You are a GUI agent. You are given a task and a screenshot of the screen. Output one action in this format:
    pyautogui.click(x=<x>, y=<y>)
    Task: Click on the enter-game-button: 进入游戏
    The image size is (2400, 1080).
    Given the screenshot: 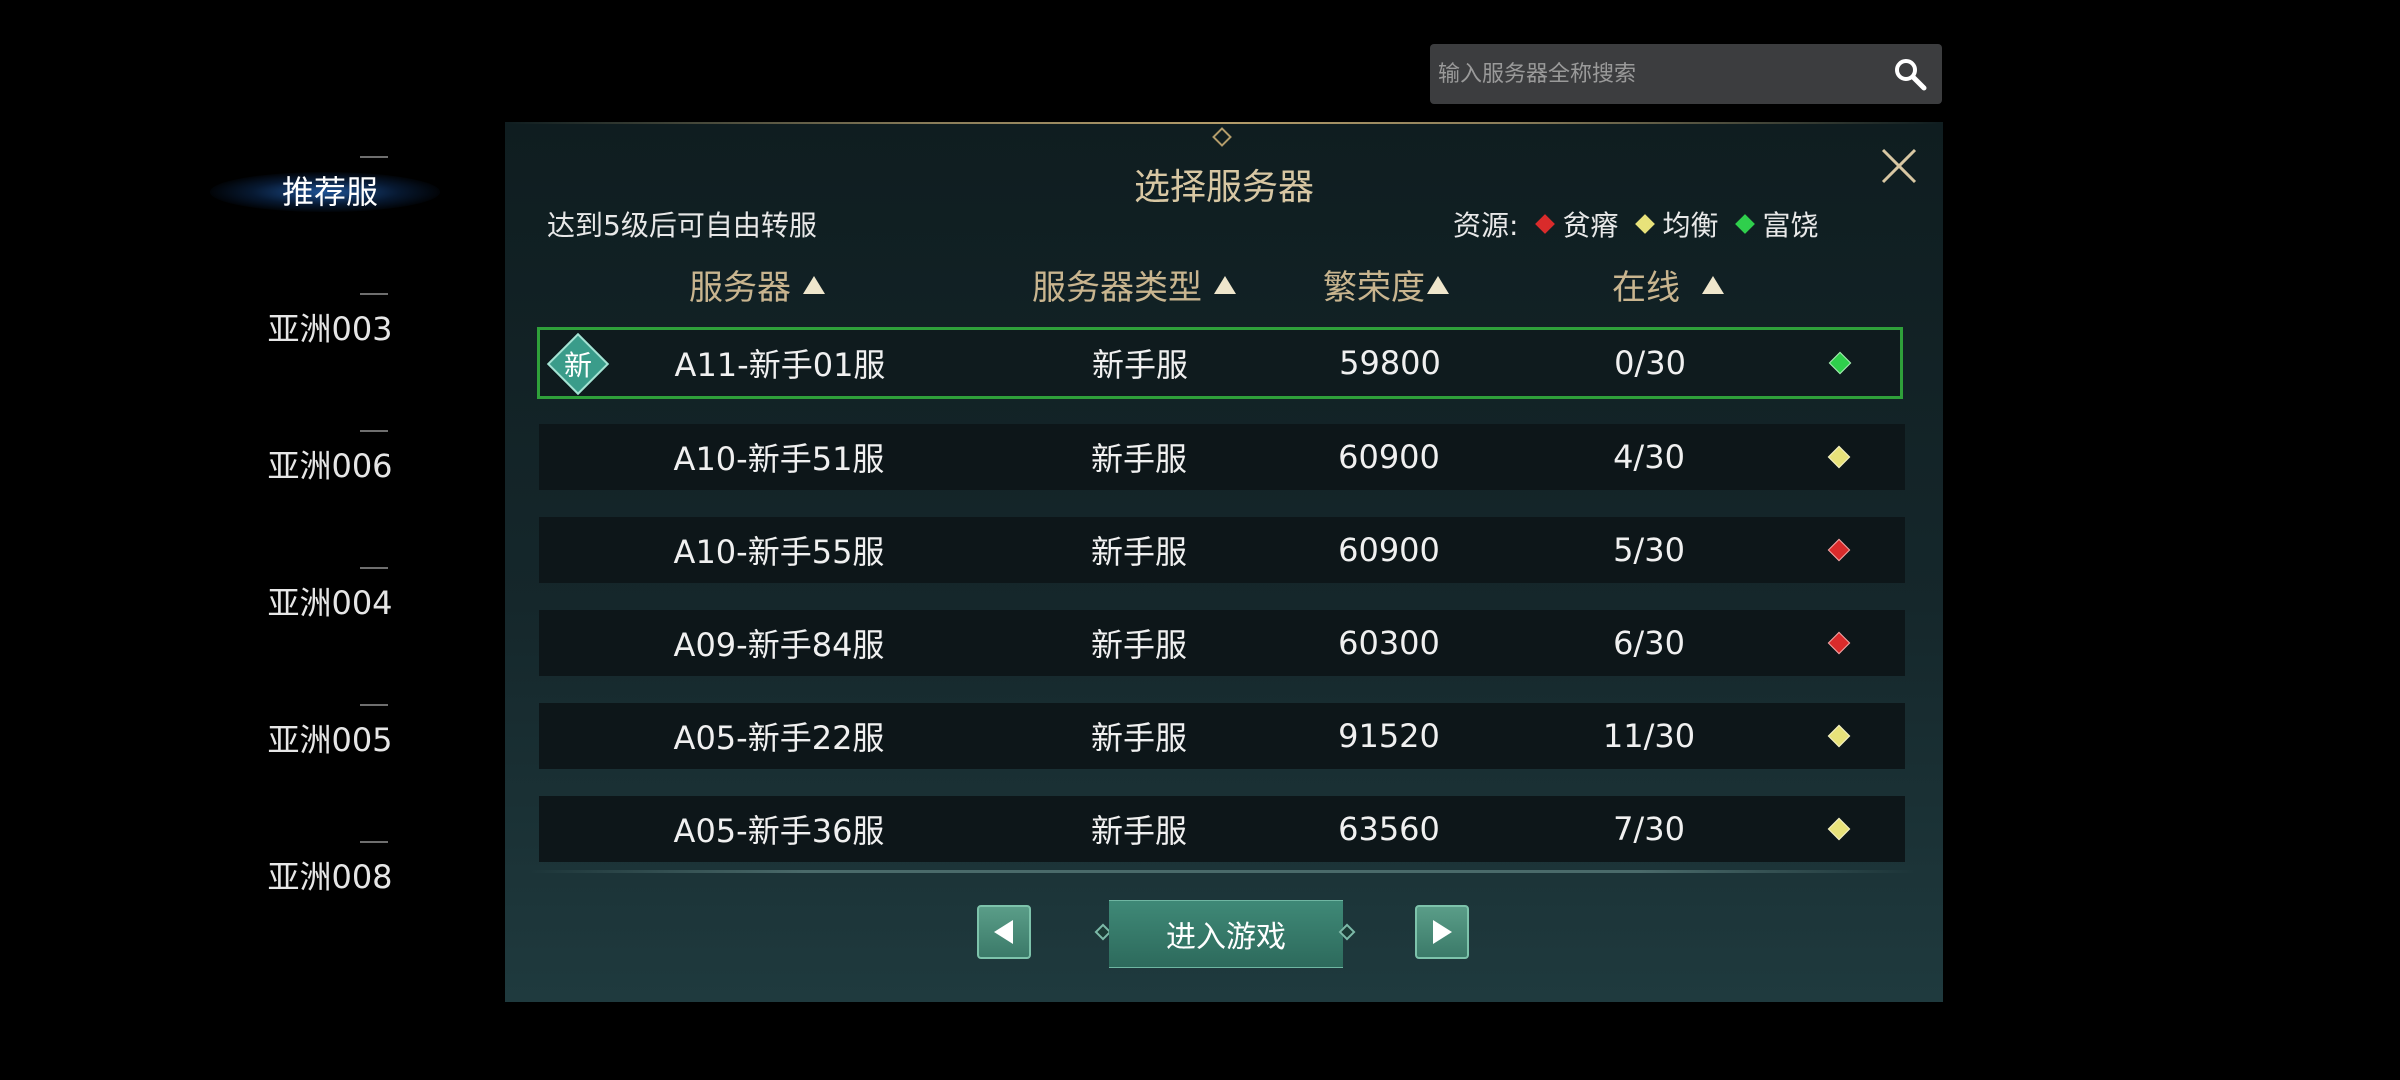 What is the action you would take?
    pyautogui.click(x=1226, y=934)
    